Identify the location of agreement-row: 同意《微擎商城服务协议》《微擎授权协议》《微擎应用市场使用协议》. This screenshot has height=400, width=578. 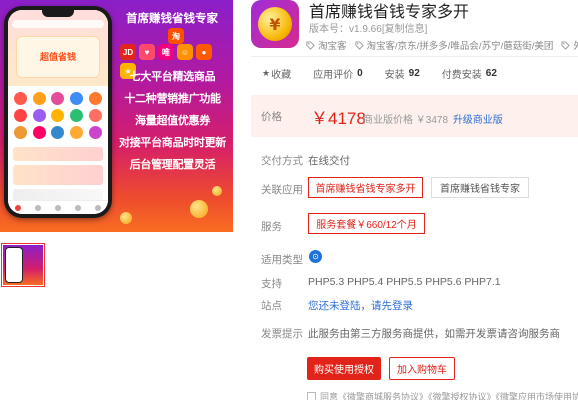
(442, 395).